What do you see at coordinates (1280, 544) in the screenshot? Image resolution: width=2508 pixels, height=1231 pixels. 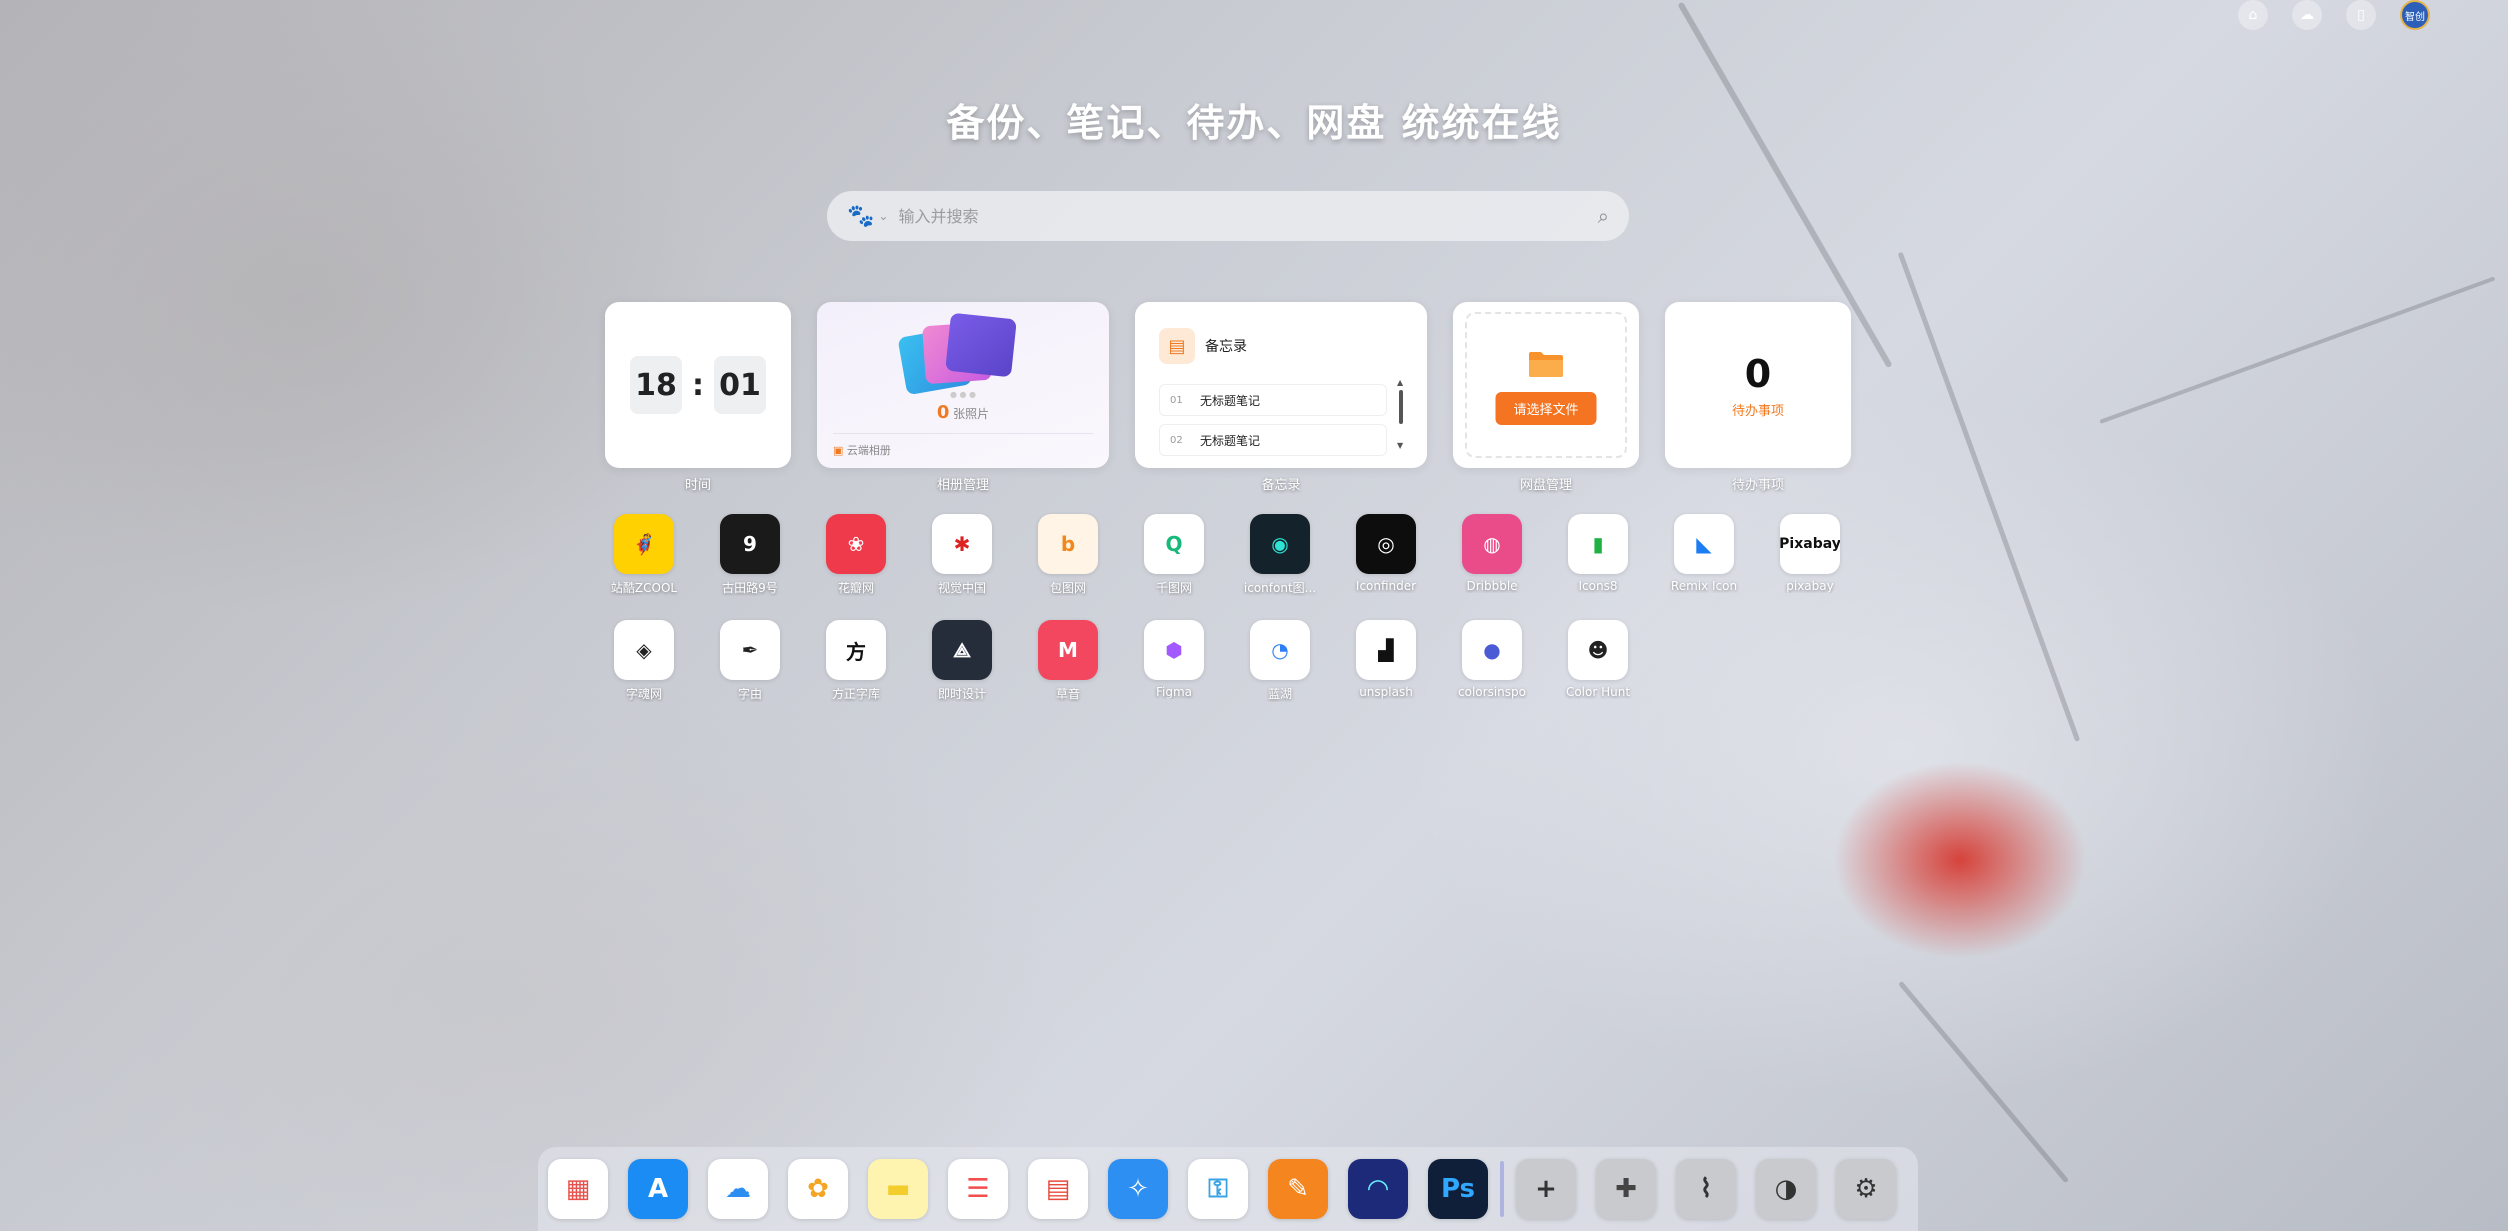 I see `app-icon: ◉` at bounding box center [1280, 544].